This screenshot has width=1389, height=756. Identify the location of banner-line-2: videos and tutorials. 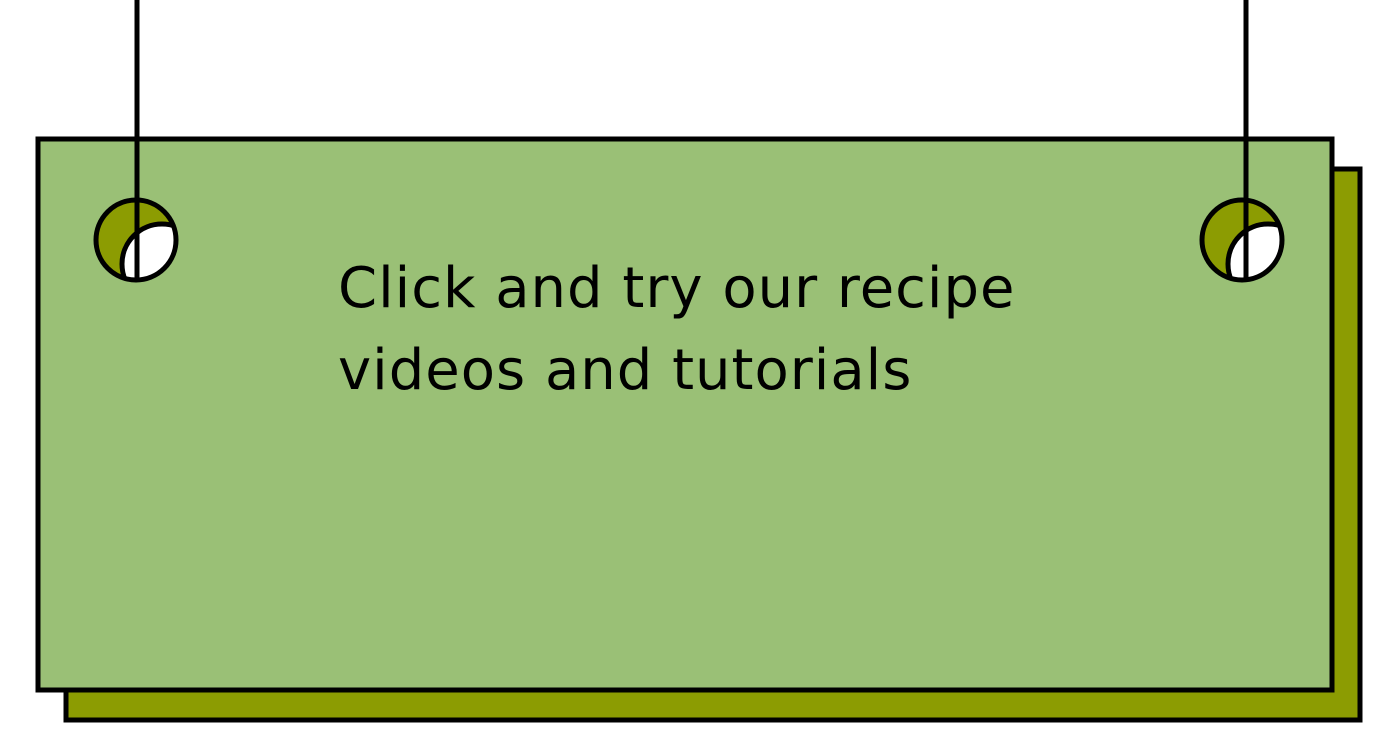
(625, 370).